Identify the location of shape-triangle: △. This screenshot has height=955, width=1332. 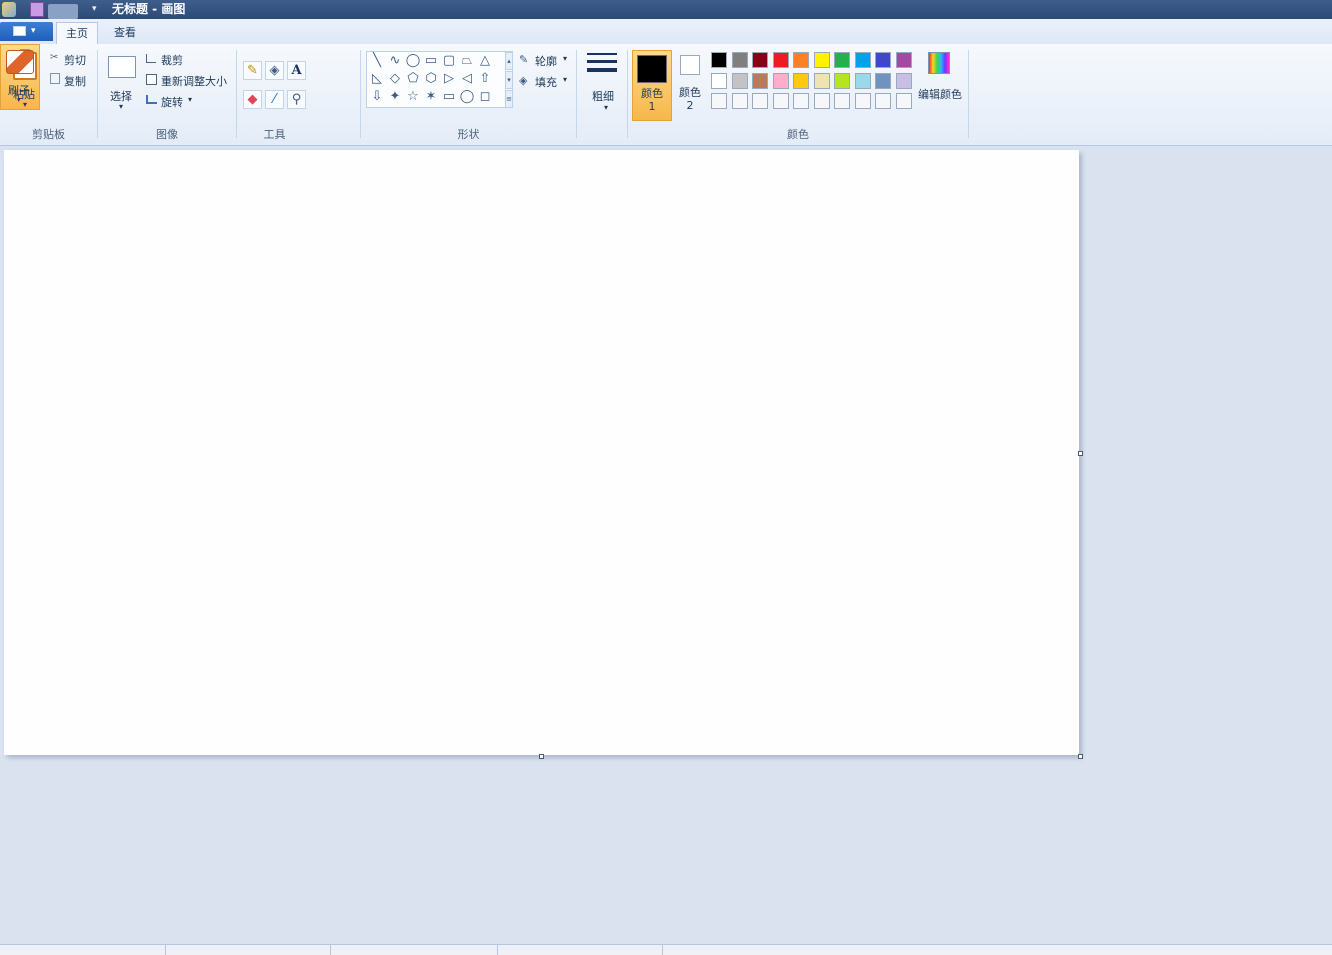
(485, 61).